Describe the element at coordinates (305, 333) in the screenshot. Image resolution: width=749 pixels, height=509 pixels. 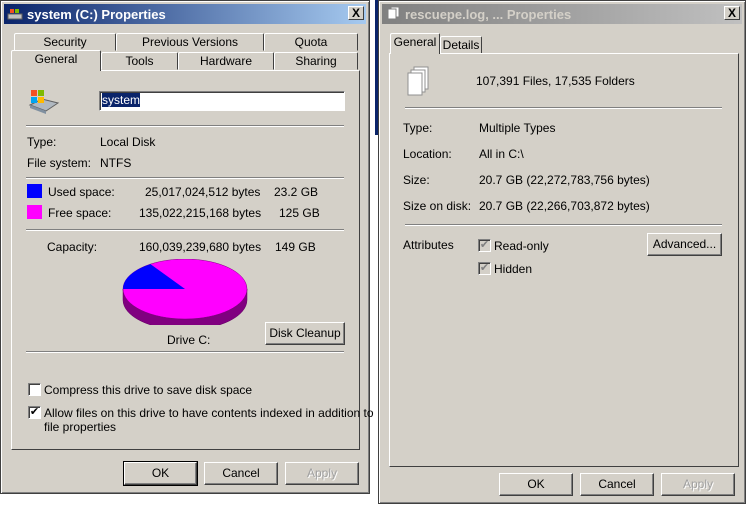
I see `disk-cleanup-button: Disk Cleanup` at that location.